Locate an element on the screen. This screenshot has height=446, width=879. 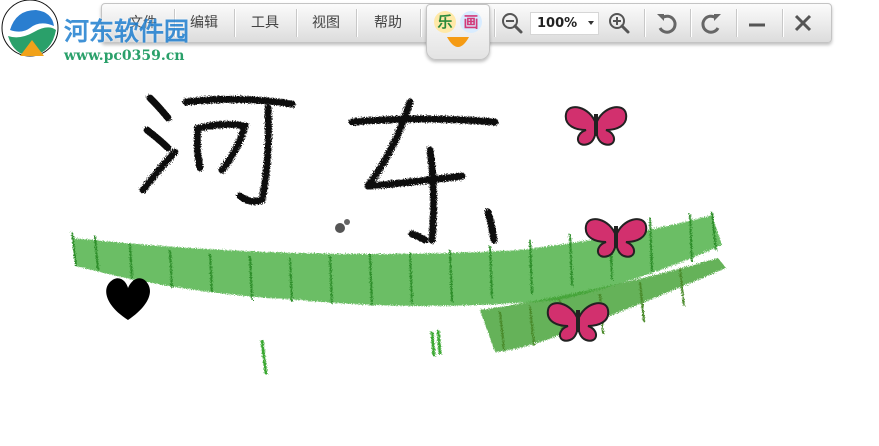
redo-button is located at coordinates (711, 23).